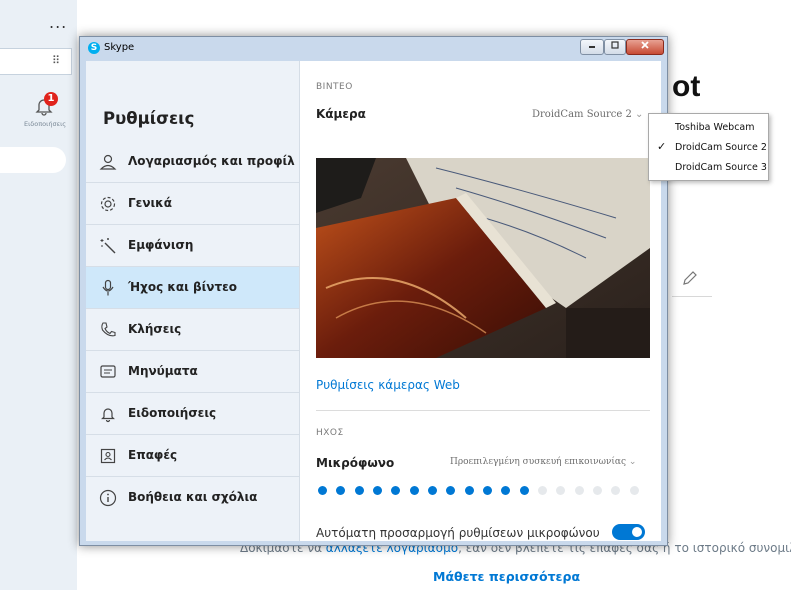 The width and height of the screenshot is (791, 590). I want to click on person-icon, so click(108, 162).